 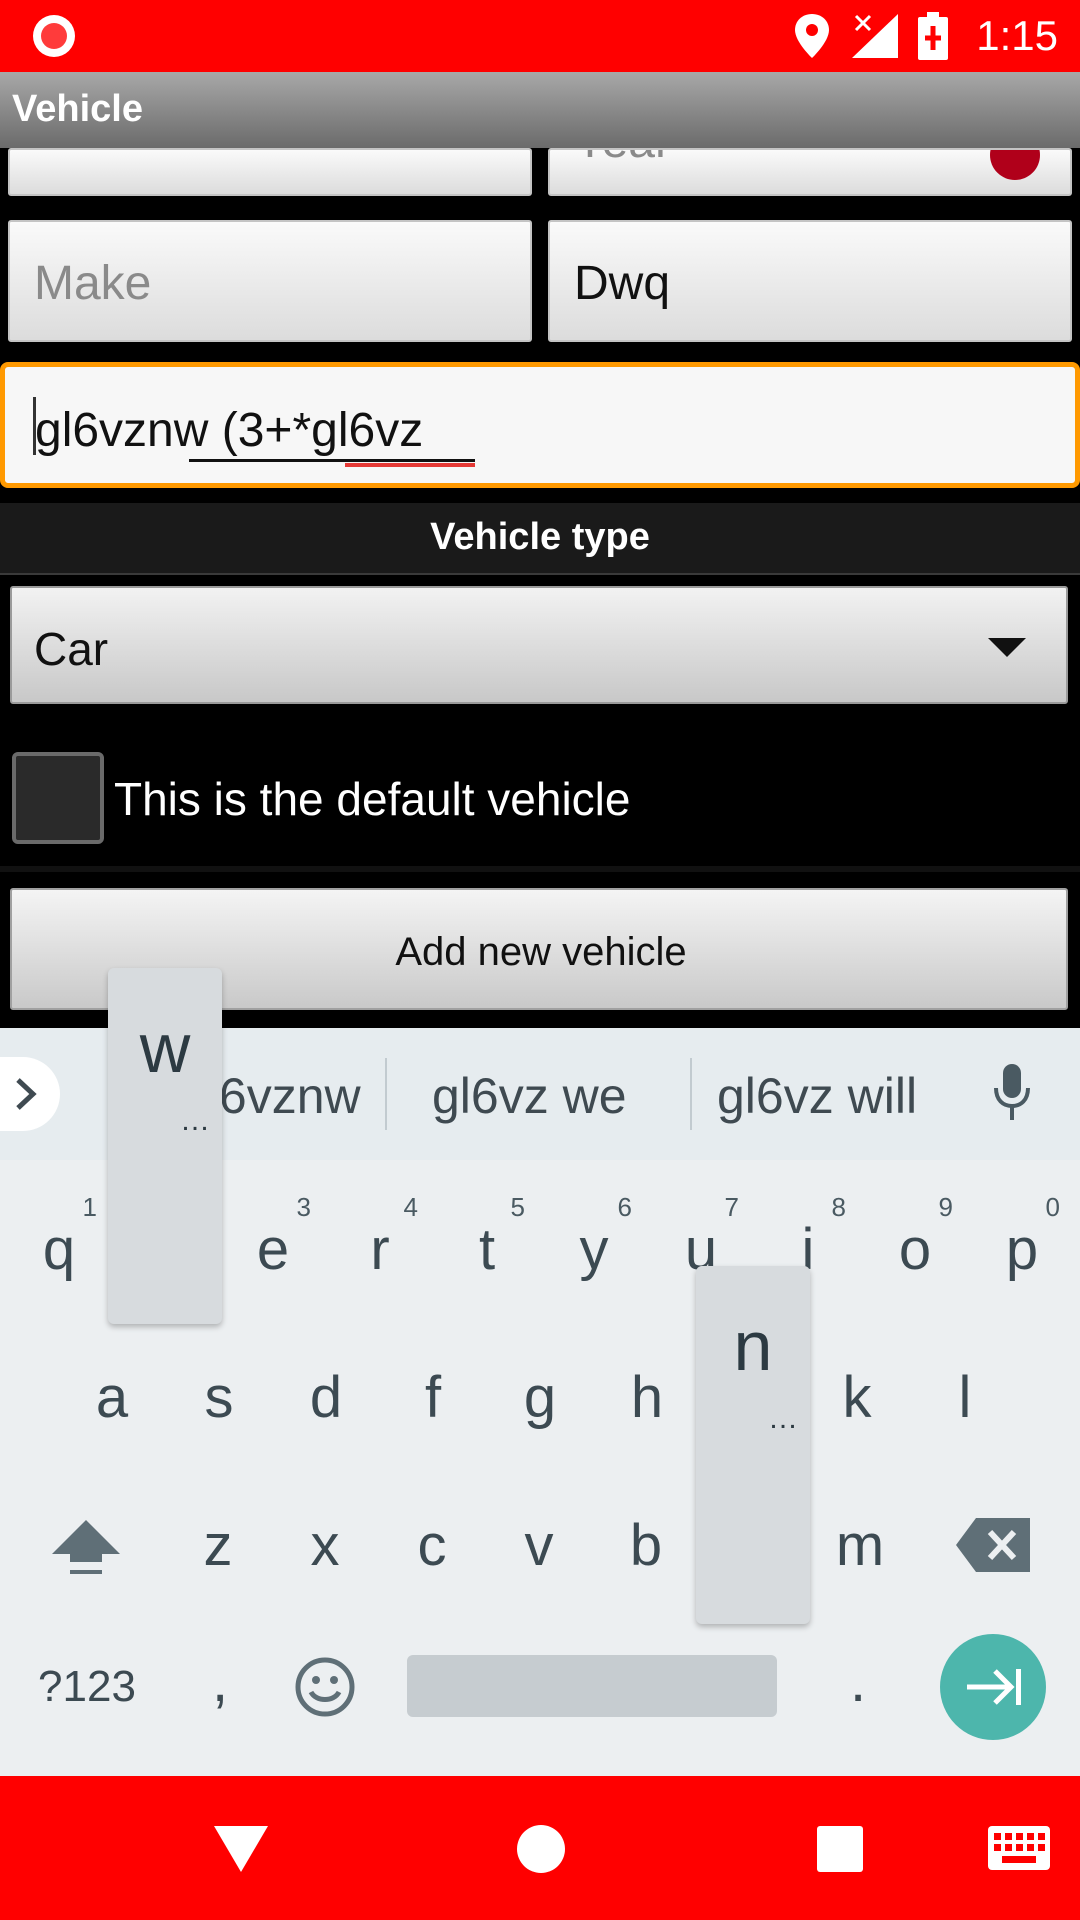 I want to click on backspace-icon, so click(x=993, y=1545).